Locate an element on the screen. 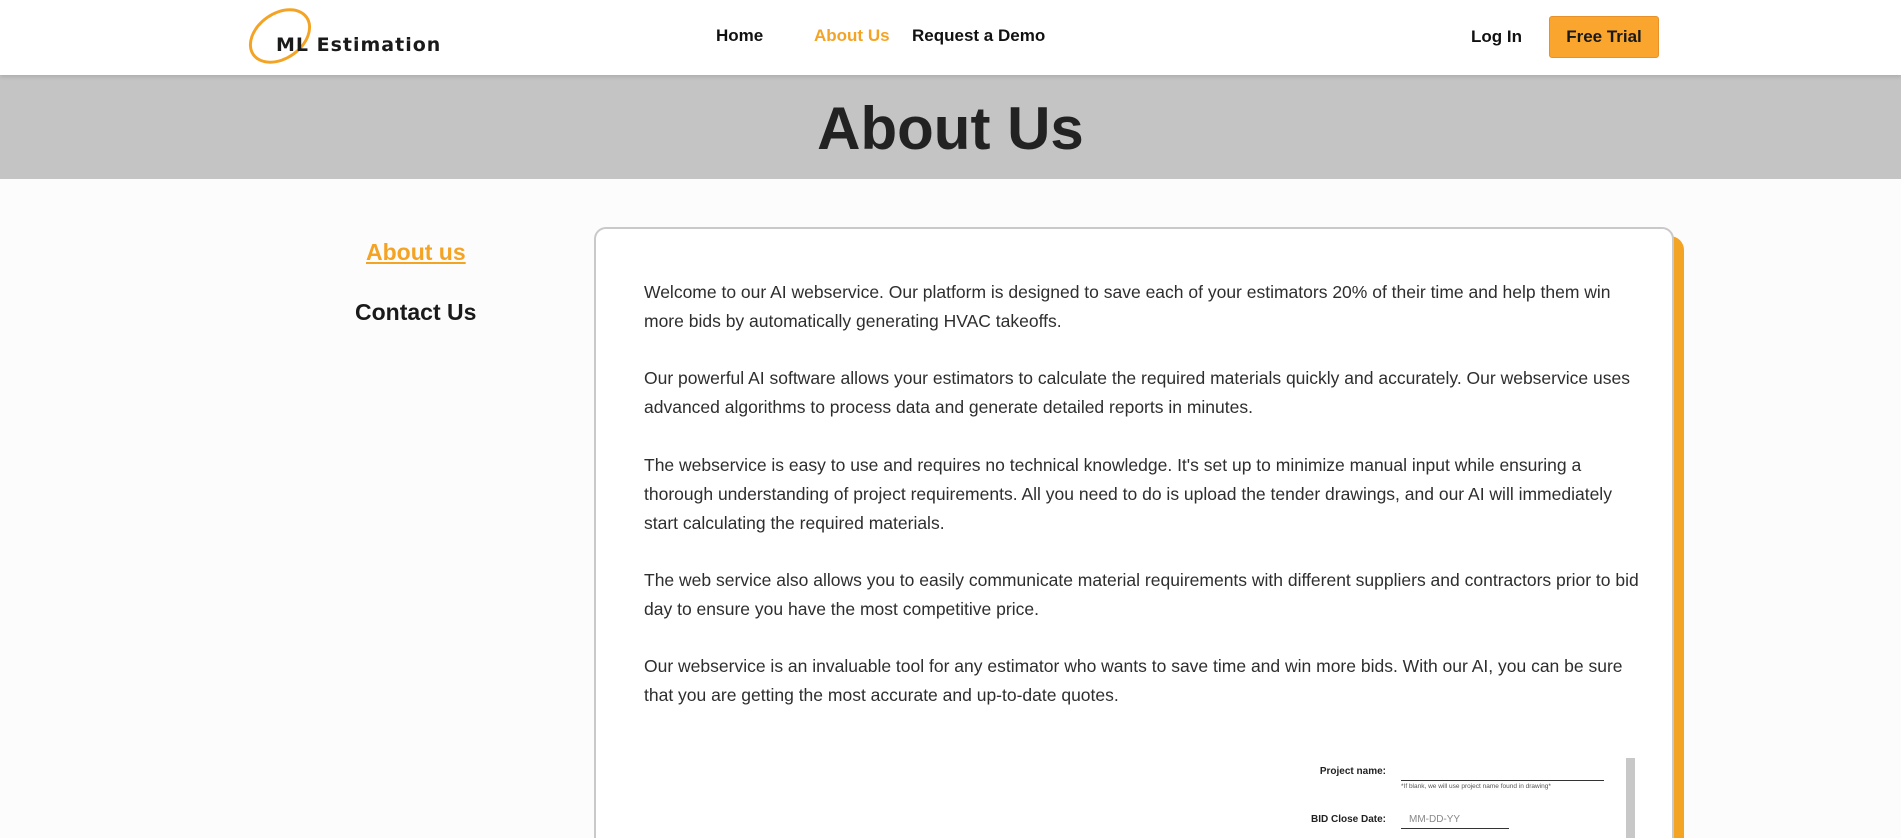  free-trial-button: Free Trial is located at coordinates (1604, 37).